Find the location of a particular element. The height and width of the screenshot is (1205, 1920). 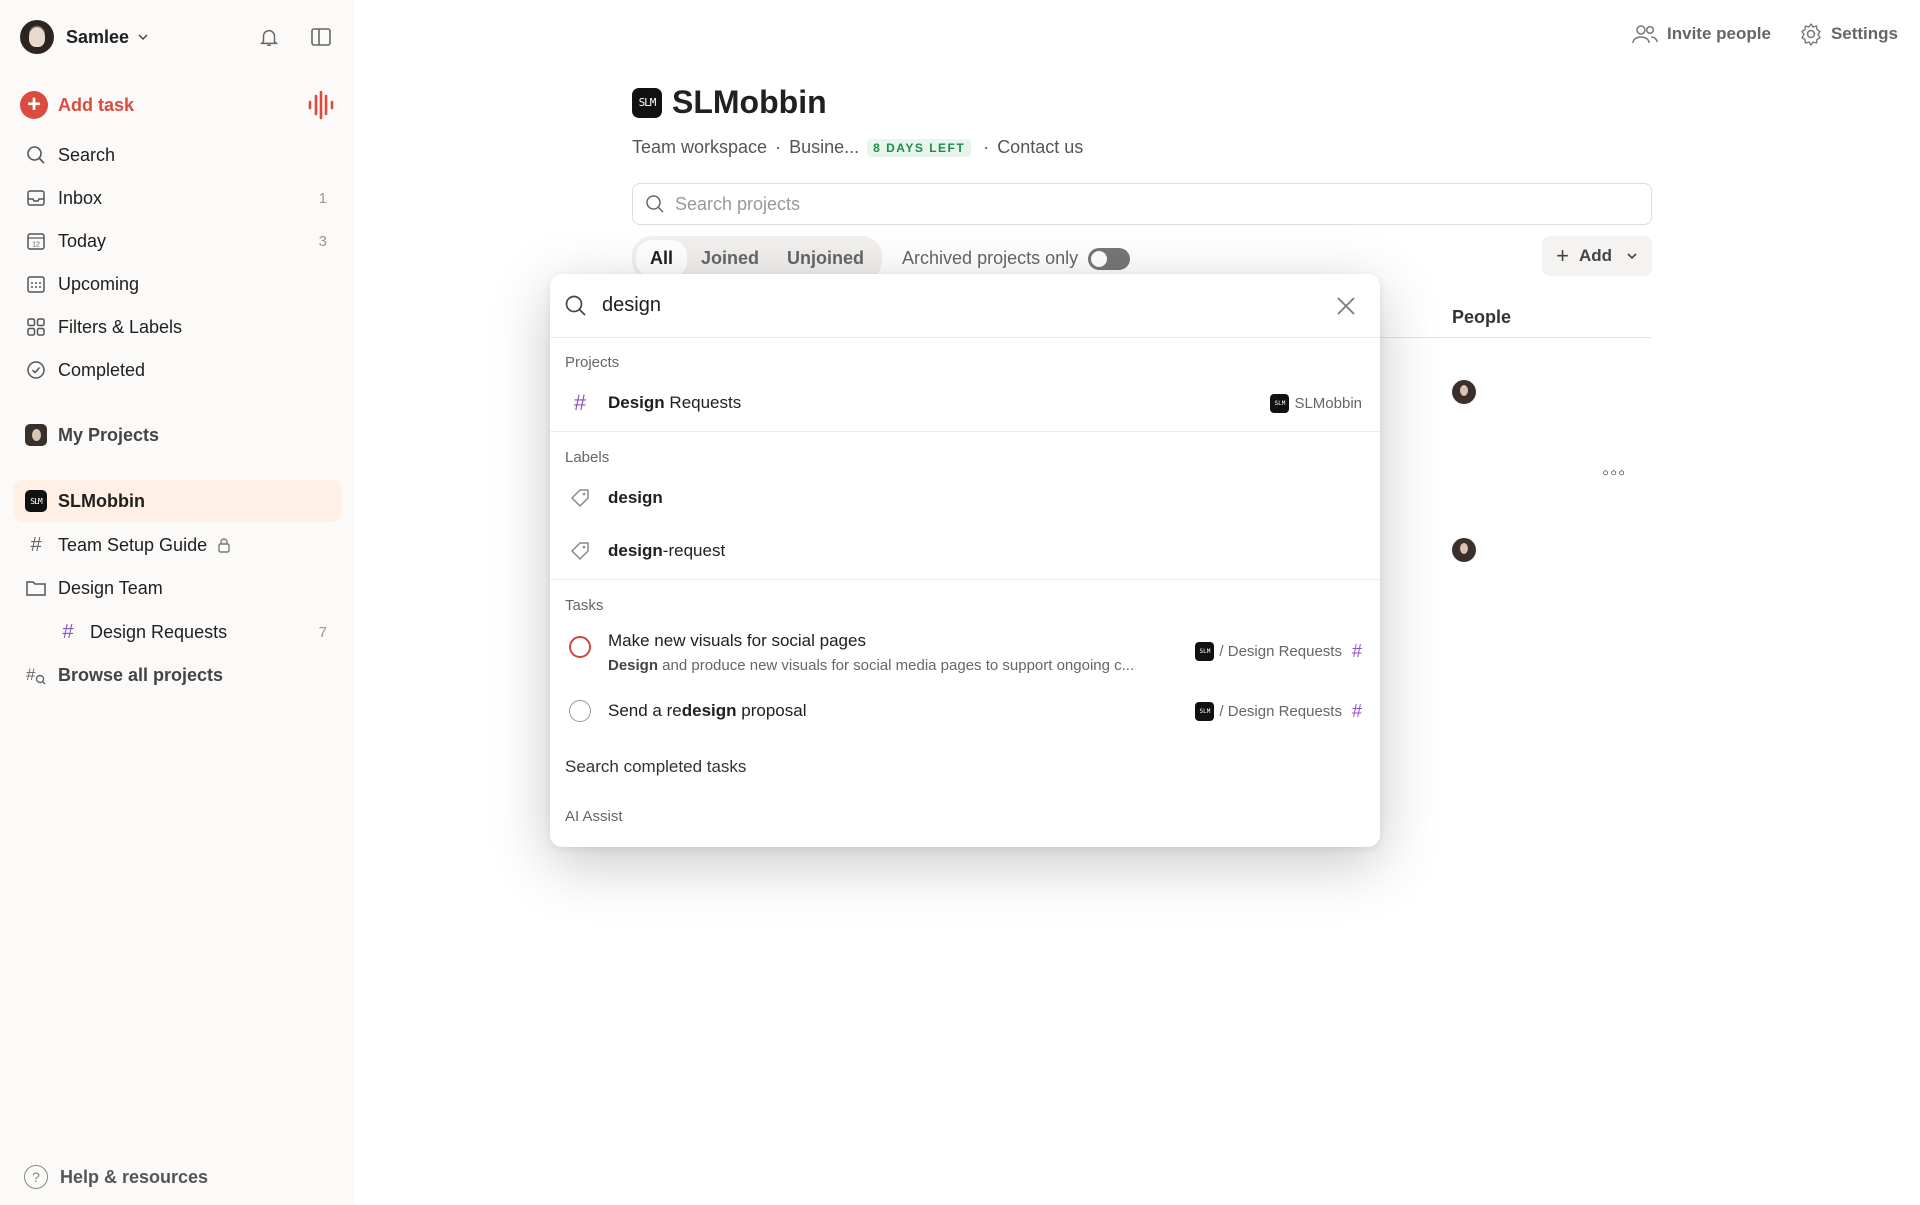

workspace-name: SLMobbin is located at coordinates (1328, 403).